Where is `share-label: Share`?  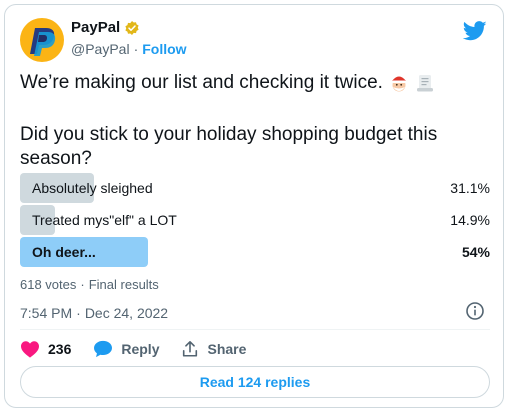
share-label: Share is located at coordinates (227, 349).